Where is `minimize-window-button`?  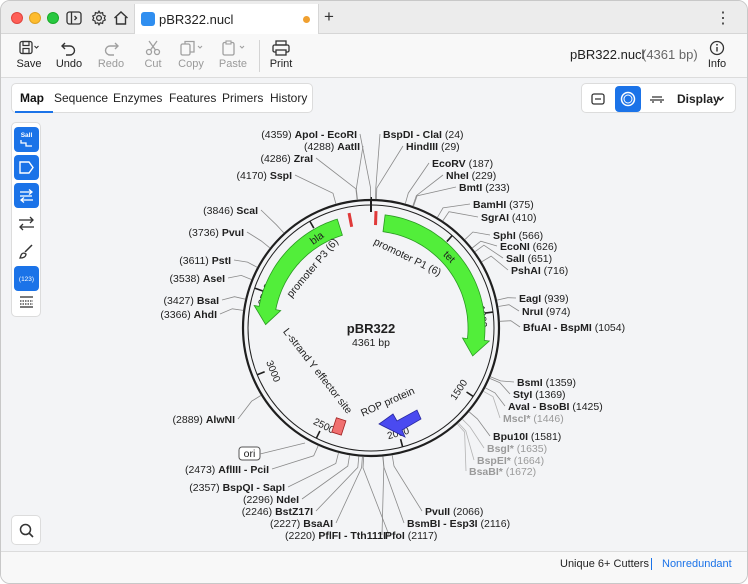 minimize-window-button is located at coordinates (35, 18).